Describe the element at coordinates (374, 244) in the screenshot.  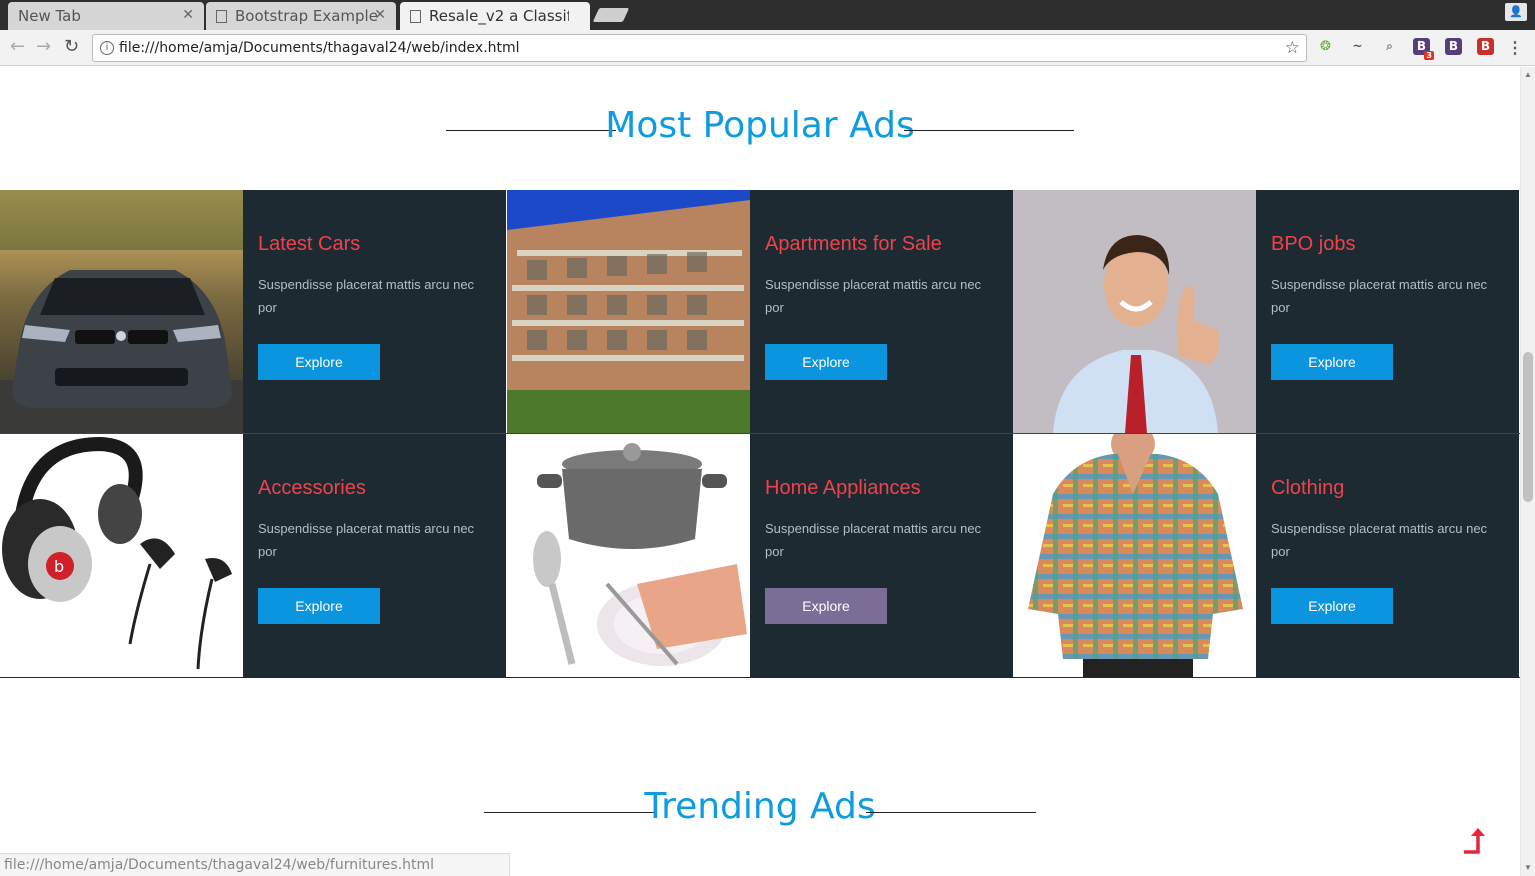
I see `ad-card-title: Latest Cars` at that location.